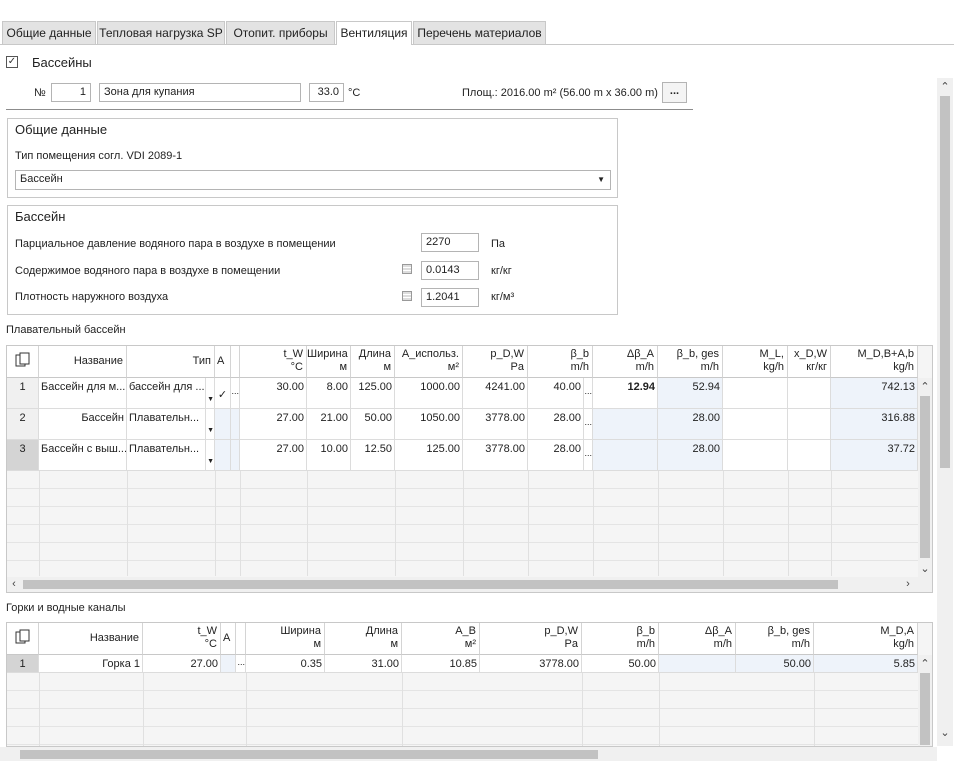  What do you see at coordinates (71, 92) in the screenshot?
I see `zone-number-field: 1` at bounding box center [71, 92].